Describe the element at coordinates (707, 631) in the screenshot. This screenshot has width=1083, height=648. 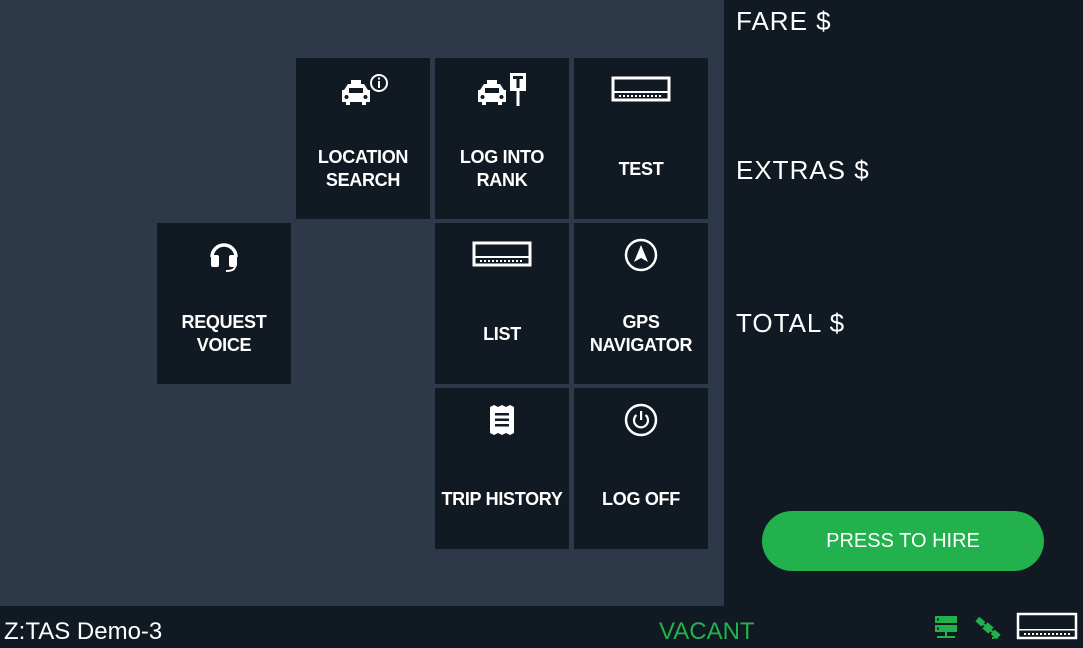
I see `vacant-status: VACANT` at that location.